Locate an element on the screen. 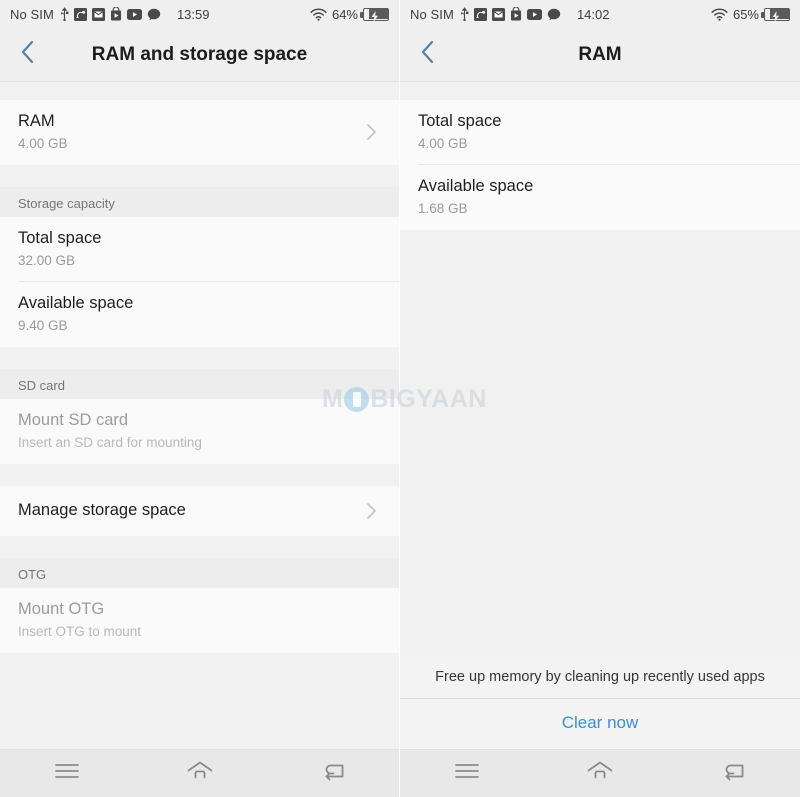 This screenshot has height=797, width=800. status-time: 14:02 is located at coordinates (593, 14).